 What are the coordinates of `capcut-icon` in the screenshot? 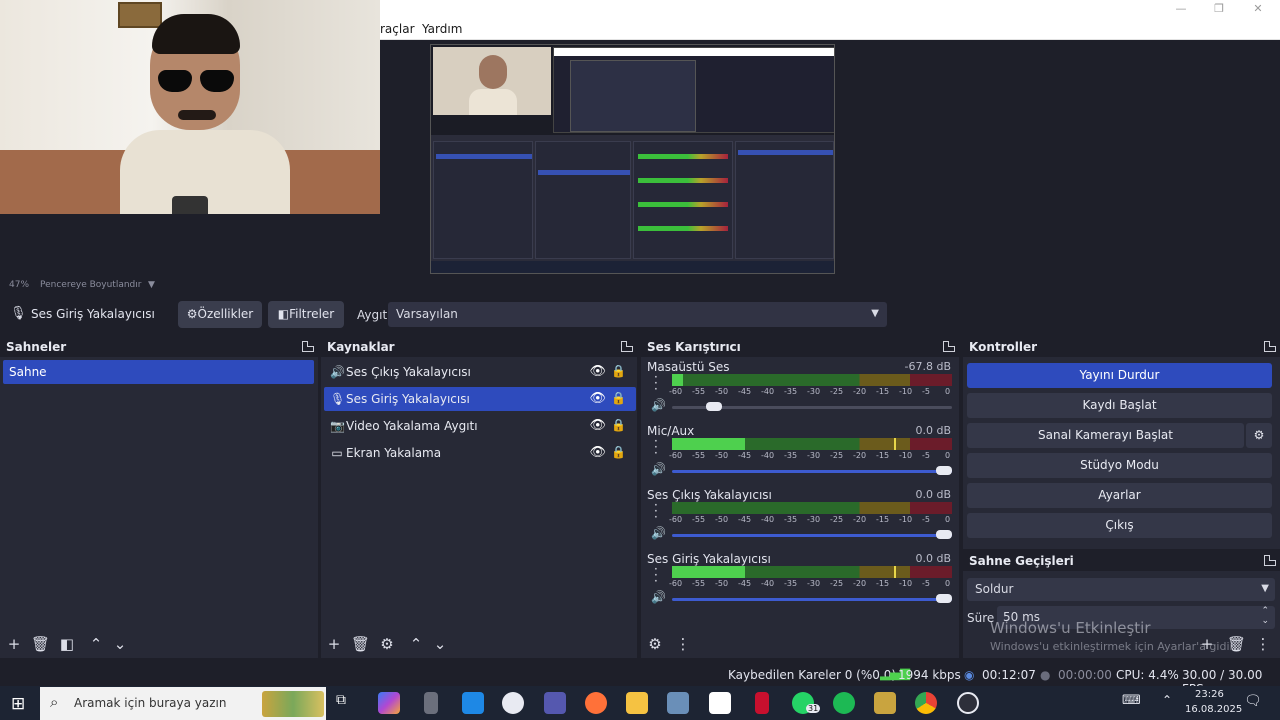 It's located at (720, 703).